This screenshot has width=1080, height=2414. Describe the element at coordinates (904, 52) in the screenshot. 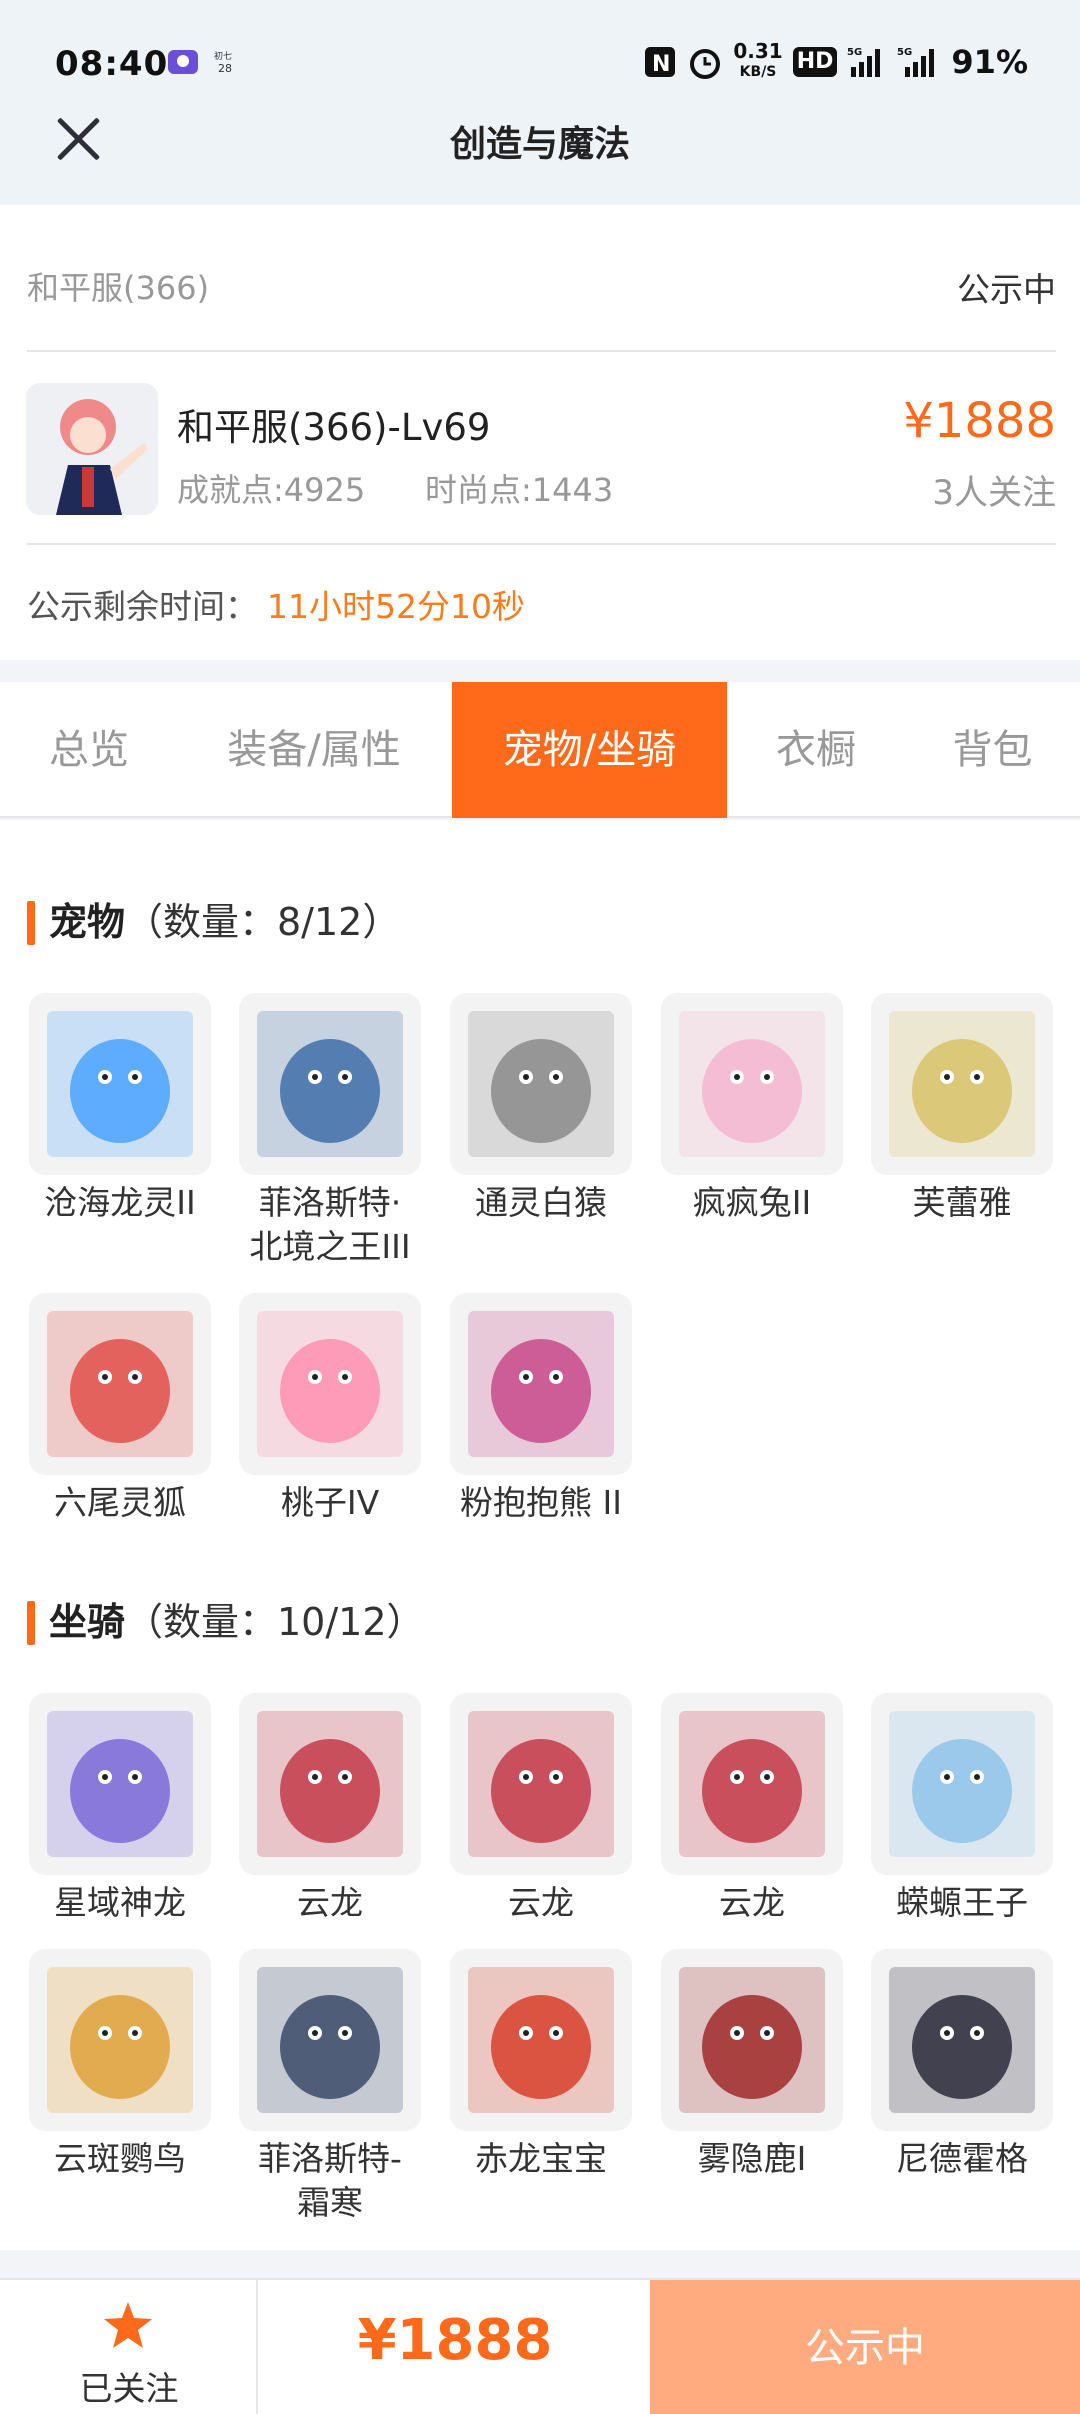

I see `svg-text: 5G` at that location.